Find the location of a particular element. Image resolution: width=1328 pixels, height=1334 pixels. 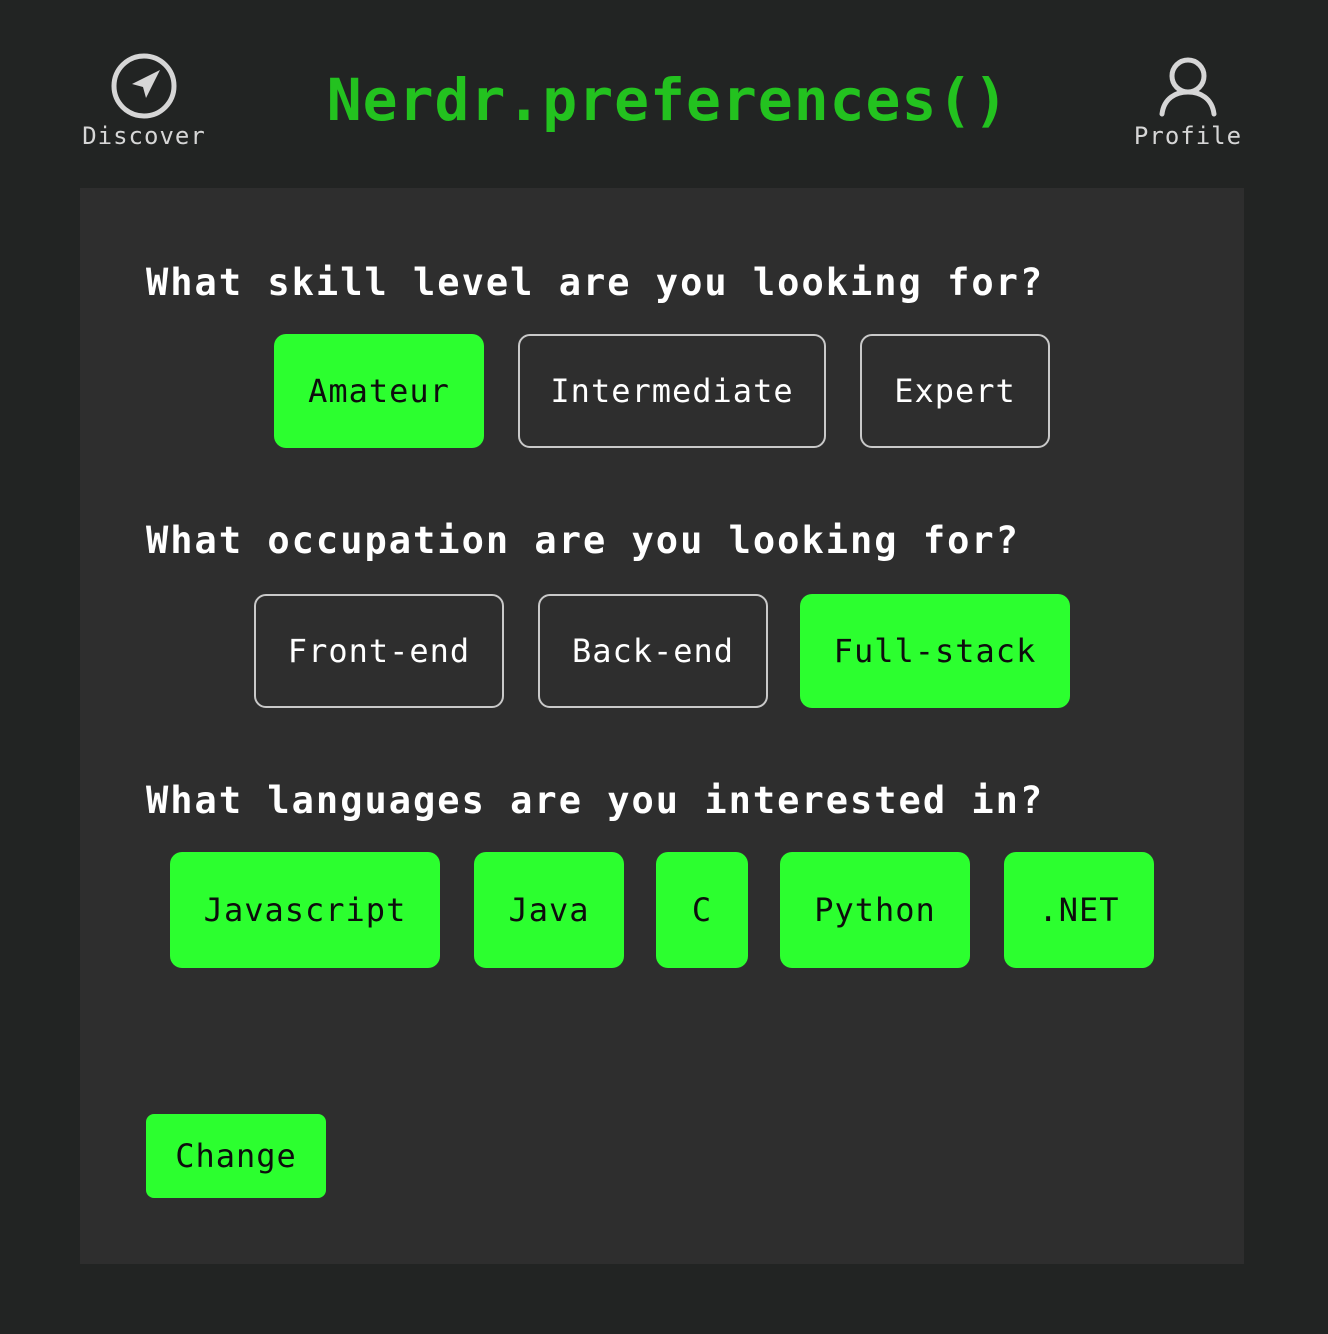

occupation-option-full-stack: Full-stack is located at coordinates (935, 651).